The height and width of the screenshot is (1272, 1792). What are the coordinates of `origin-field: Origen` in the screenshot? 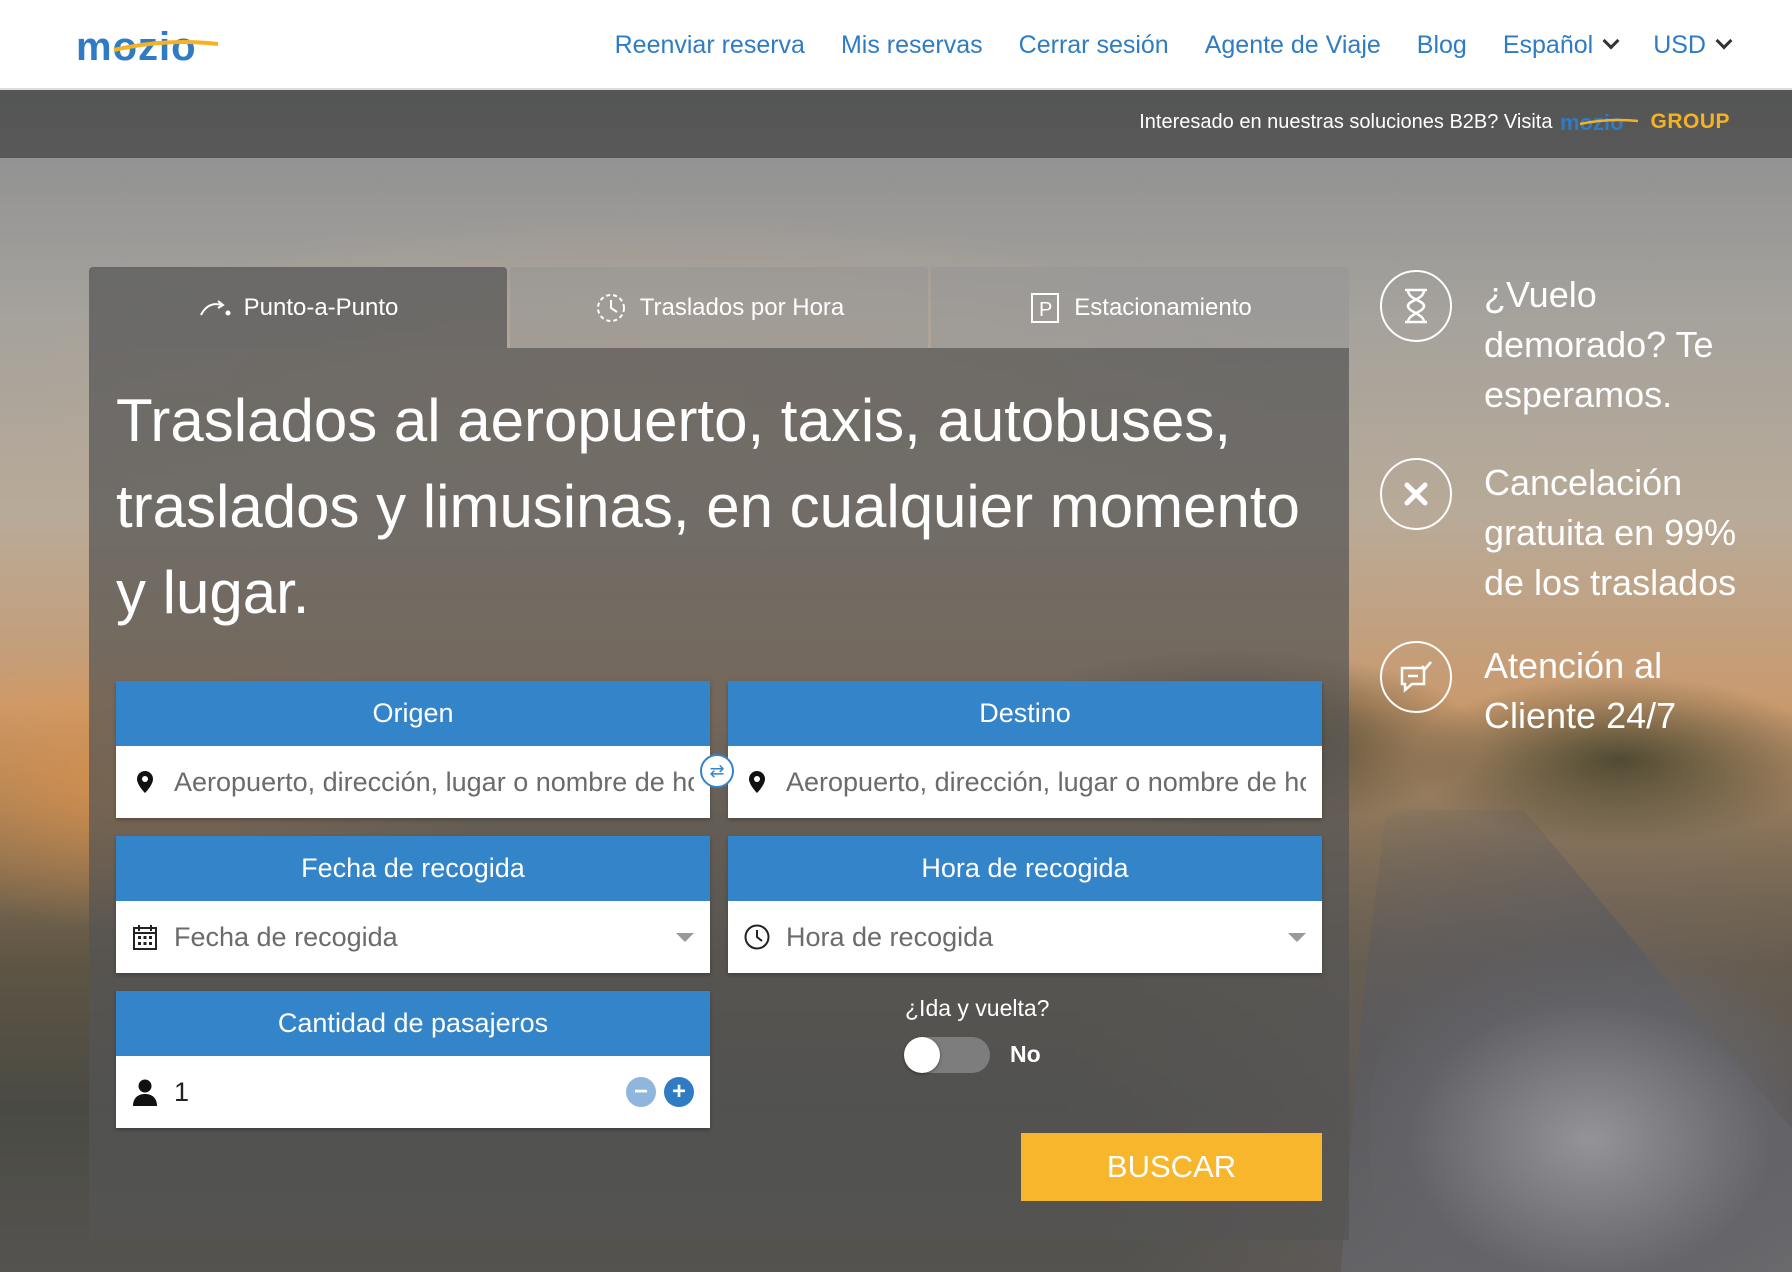 It's located at (413, 749).